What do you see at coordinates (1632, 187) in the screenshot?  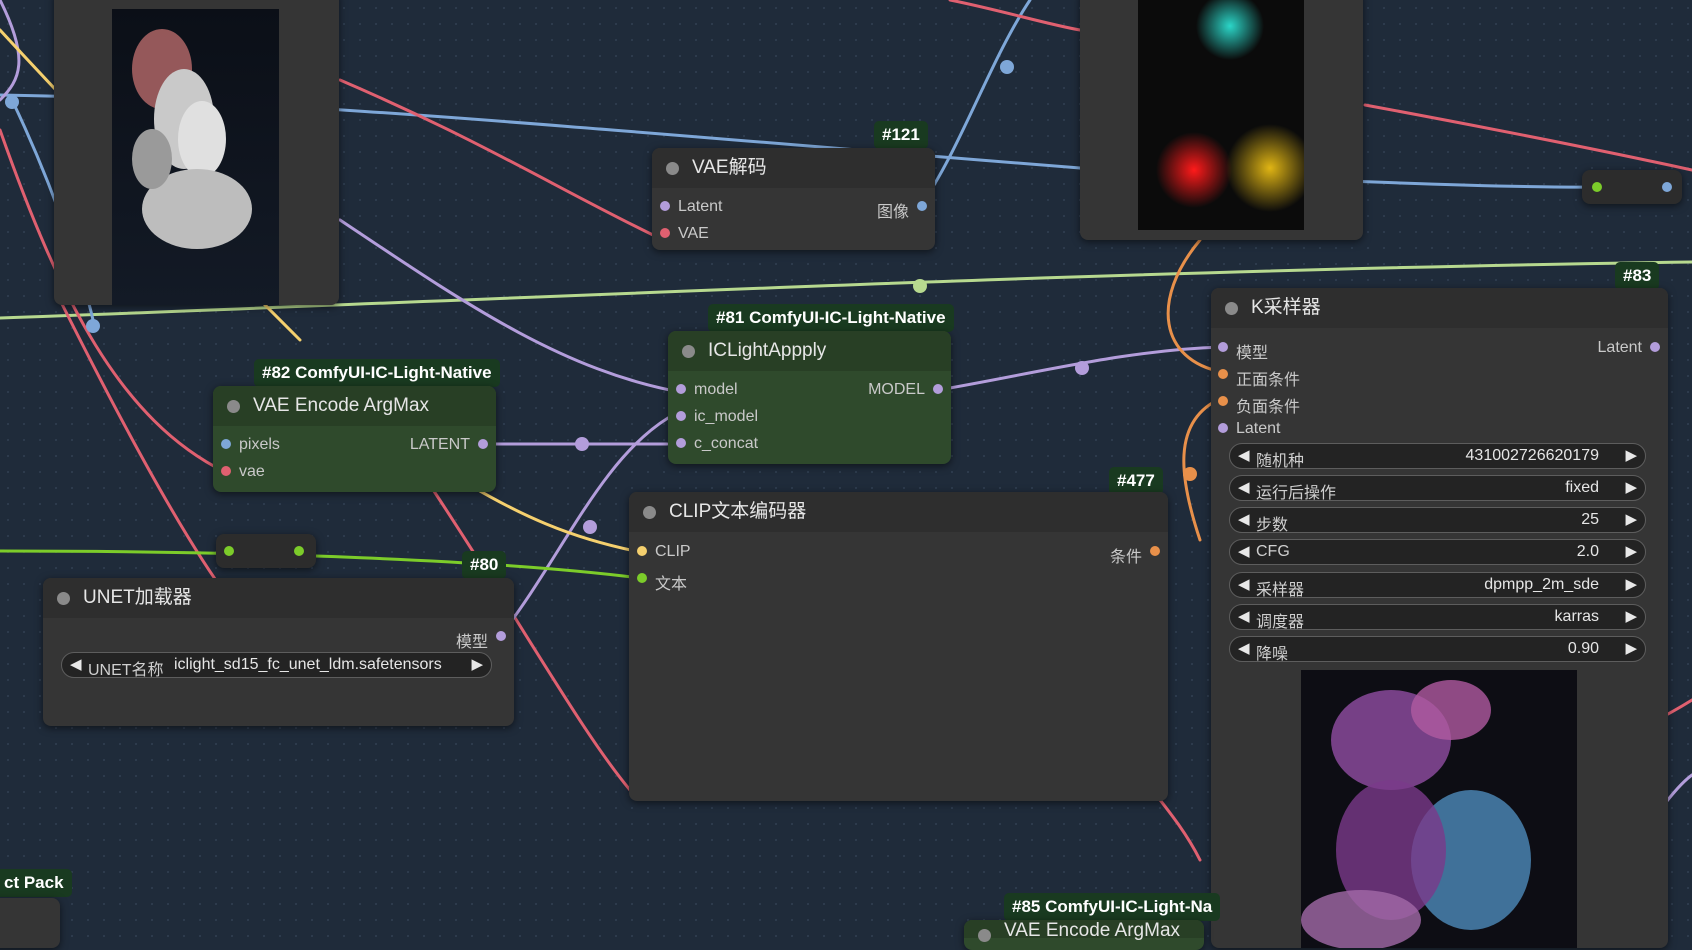 I see `reroute-node-right` at bounding box center [1632, 187].